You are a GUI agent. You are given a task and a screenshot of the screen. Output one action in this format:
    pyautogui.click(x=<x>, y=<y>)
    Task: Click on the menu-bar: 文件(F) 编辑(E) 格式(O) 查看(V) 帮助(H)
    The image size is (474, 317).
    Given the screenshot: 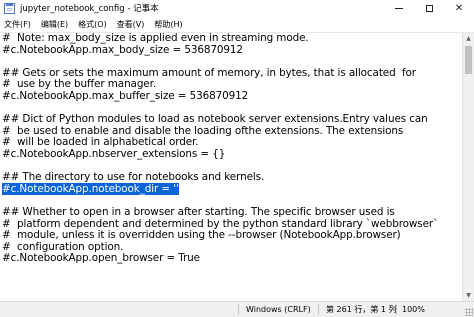 What is the action you would take?
    pyautogui.click(x=237, y=24)
    